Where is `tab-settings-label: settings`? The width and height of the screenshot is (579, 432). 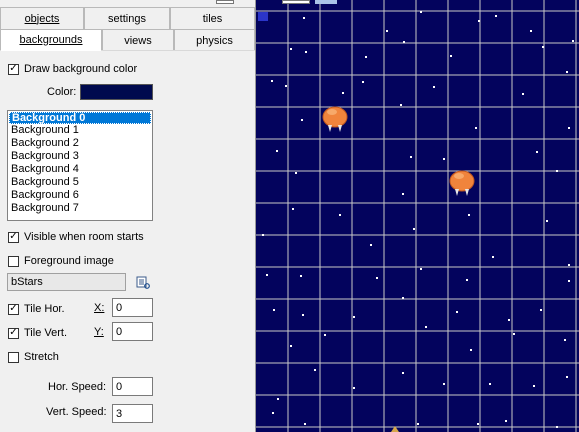 tab-settings-label: settings is located at coordinates (127, 18).